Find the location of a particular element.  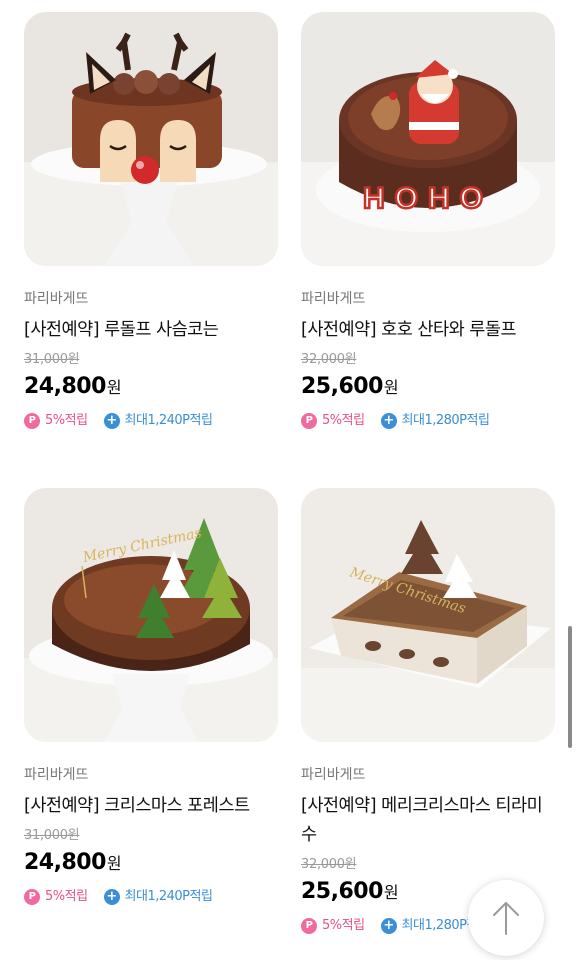

reindeer-cake-image is located at coordinates (151, 139).